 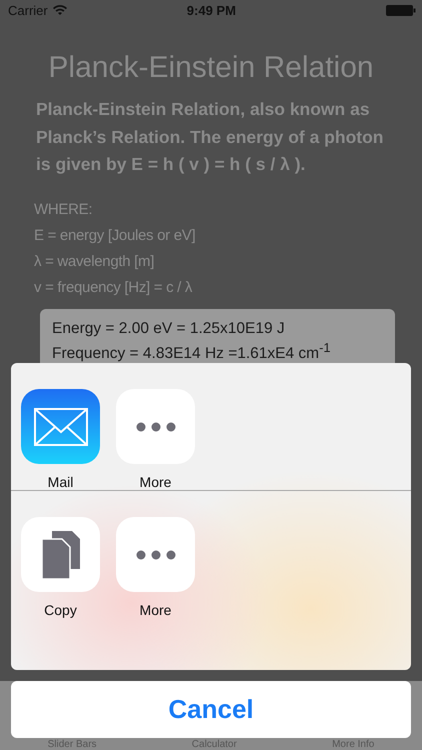 What do you see at coordinates (401, 10) in the screenshot?
I see `battery-icon` at bounding box center [401, 10].